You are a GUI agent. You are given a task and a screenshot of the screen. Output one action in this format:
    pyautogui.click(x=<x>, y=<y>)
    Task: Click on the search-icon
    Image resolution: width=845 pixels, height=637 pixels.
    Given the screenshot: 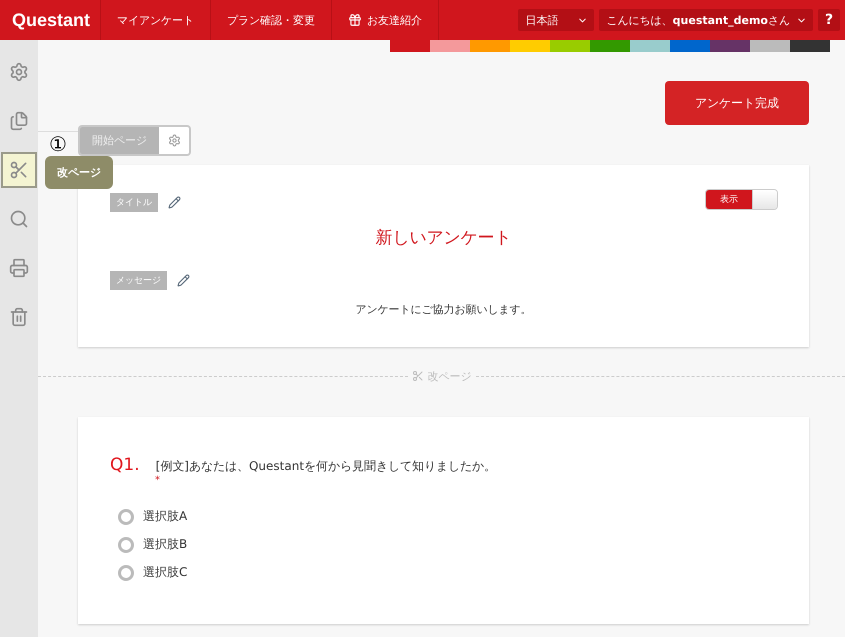 What is the action you would take?
    pyautogui.click(x=19, y=219)
    